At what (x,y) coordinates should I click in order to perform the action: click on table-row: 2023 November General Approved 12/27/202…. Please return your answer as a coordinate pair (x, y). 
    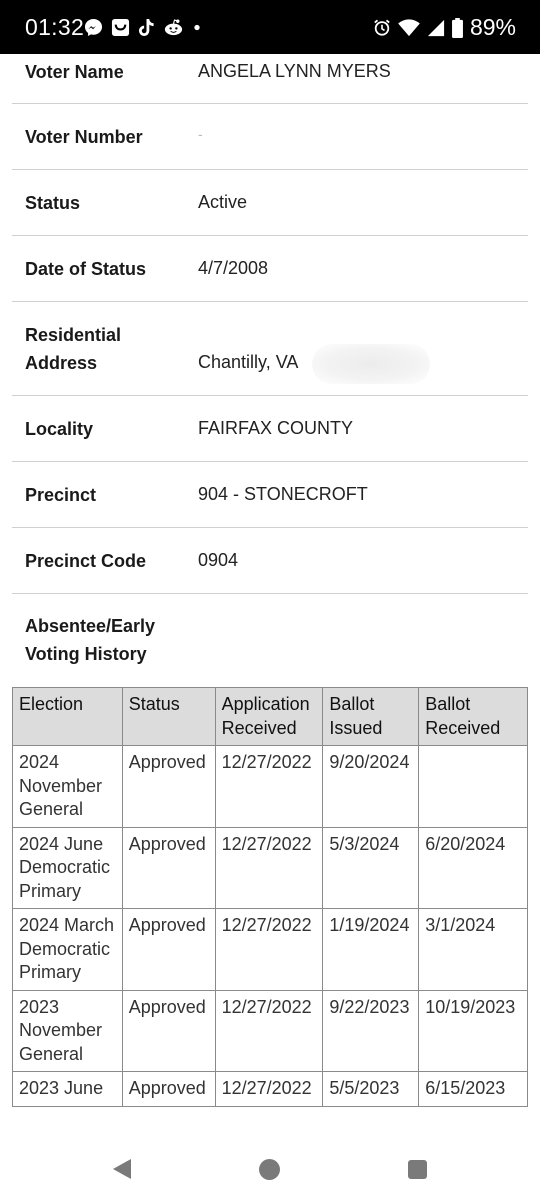
    Looking at the image, I should click on (270, 1030).